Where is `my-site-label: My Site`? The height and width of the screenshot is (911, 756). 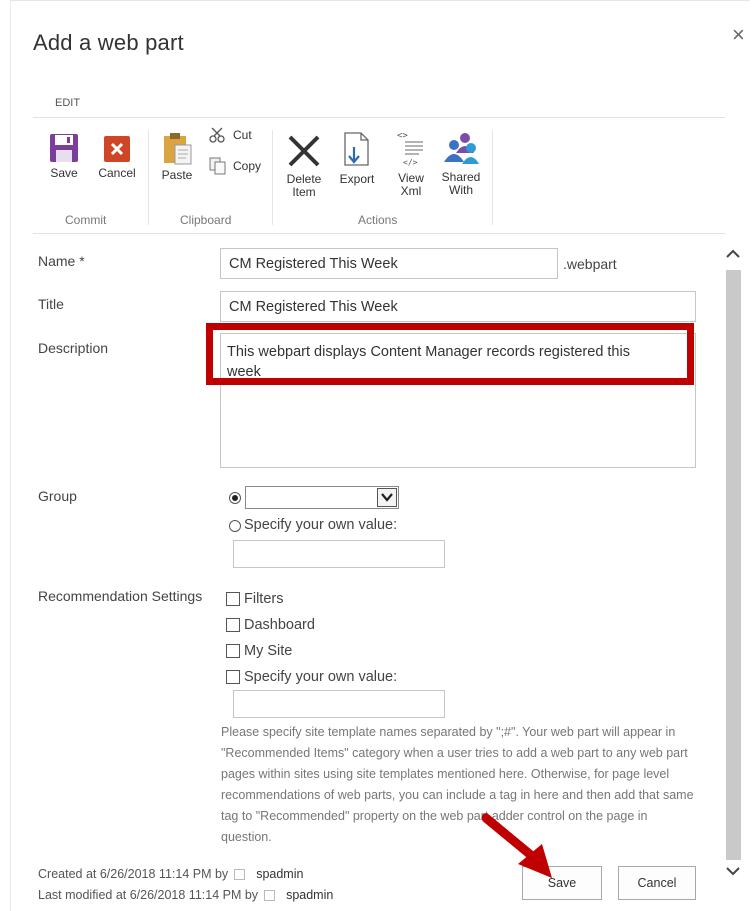 my-site-label: My Site is located at coordinates (268, 651).